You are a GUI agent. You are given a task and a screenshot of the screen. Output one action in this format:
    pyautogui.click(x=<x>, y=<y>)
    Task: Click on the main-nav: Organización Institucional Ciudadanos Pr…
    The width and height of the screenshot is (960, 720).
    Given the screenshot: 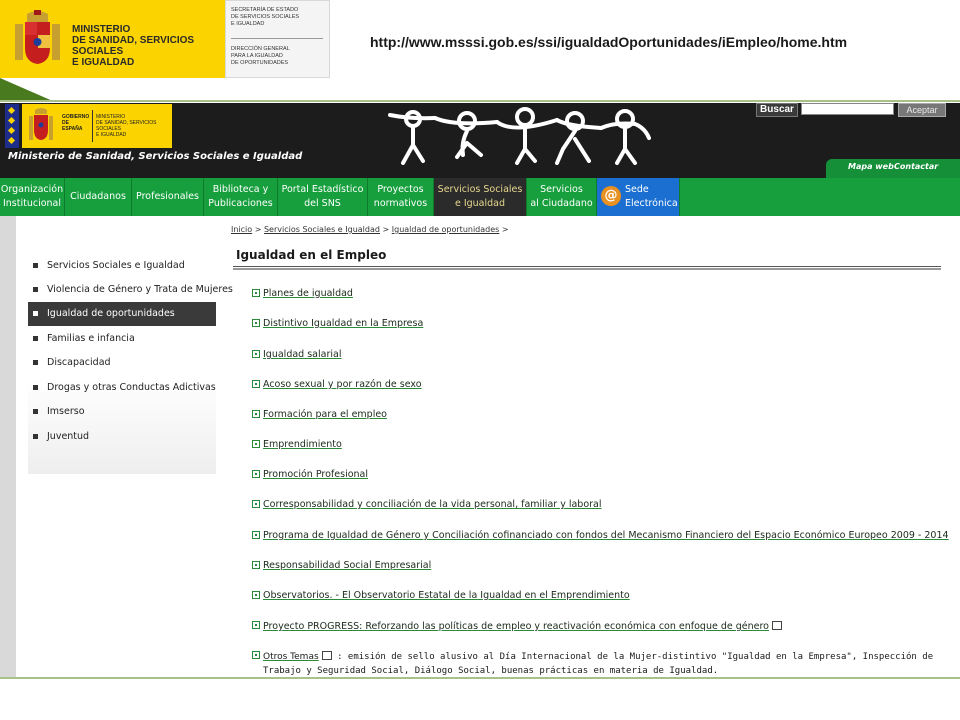 What is the action you would take?
    pyautogui.click(x=480, y=197)
    